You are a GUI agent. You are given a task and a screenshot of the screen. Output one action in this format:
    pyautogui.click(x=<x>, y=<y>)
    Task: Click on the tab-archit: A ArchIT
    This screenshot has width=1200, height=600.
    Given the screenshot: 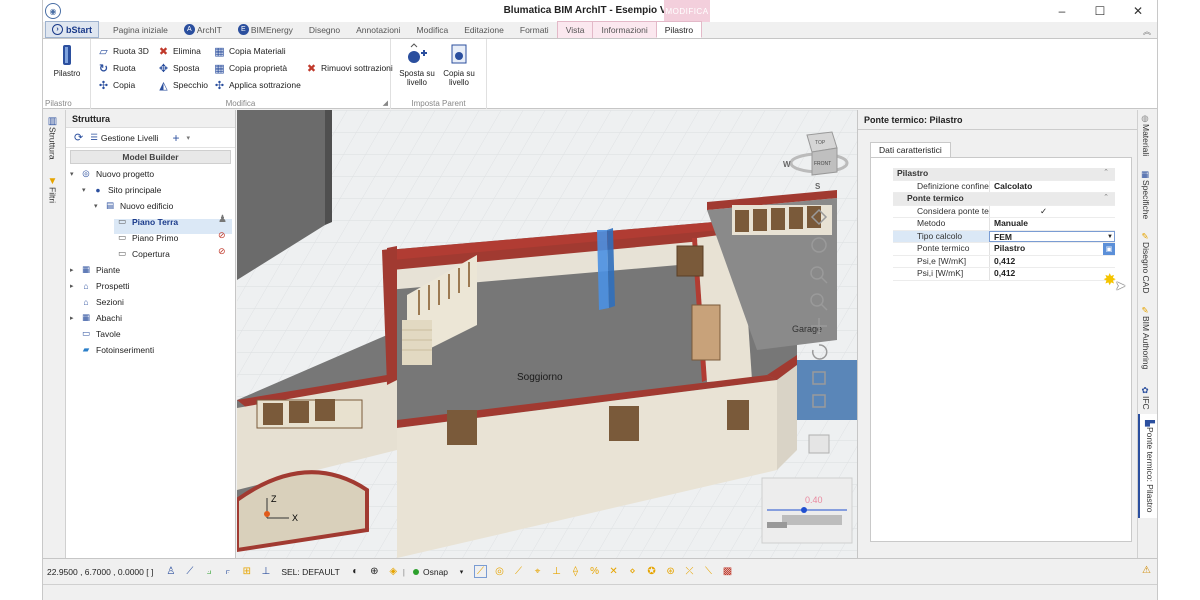 What is the action you would take?
    pyautogui.click(x=203, y=29)
    